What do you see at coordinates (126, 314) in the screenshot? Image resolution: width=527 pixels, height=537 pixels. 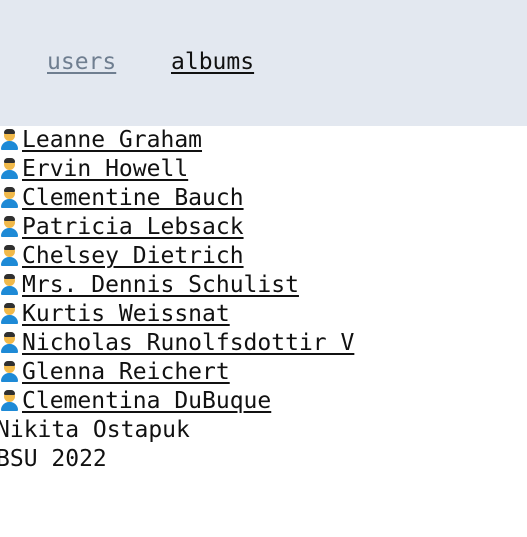 I see `user-link: Kurtis Weissnat` at bounding box center [126, 314].